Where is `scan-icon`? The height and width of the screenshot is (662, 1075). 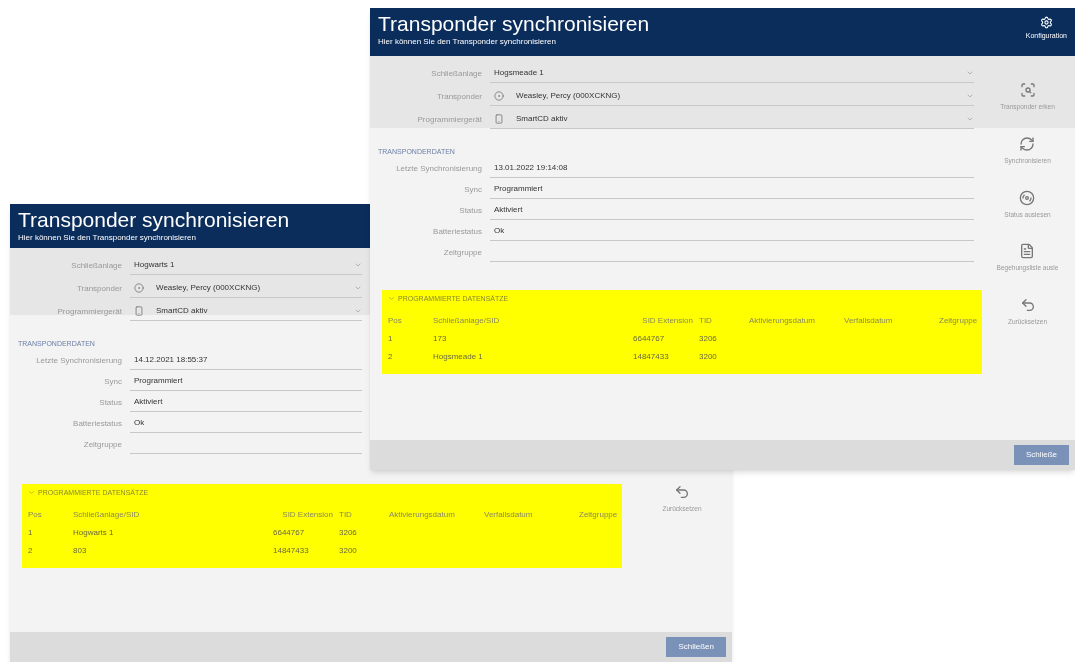 scan-icon is located at coordinates (1027, 90).